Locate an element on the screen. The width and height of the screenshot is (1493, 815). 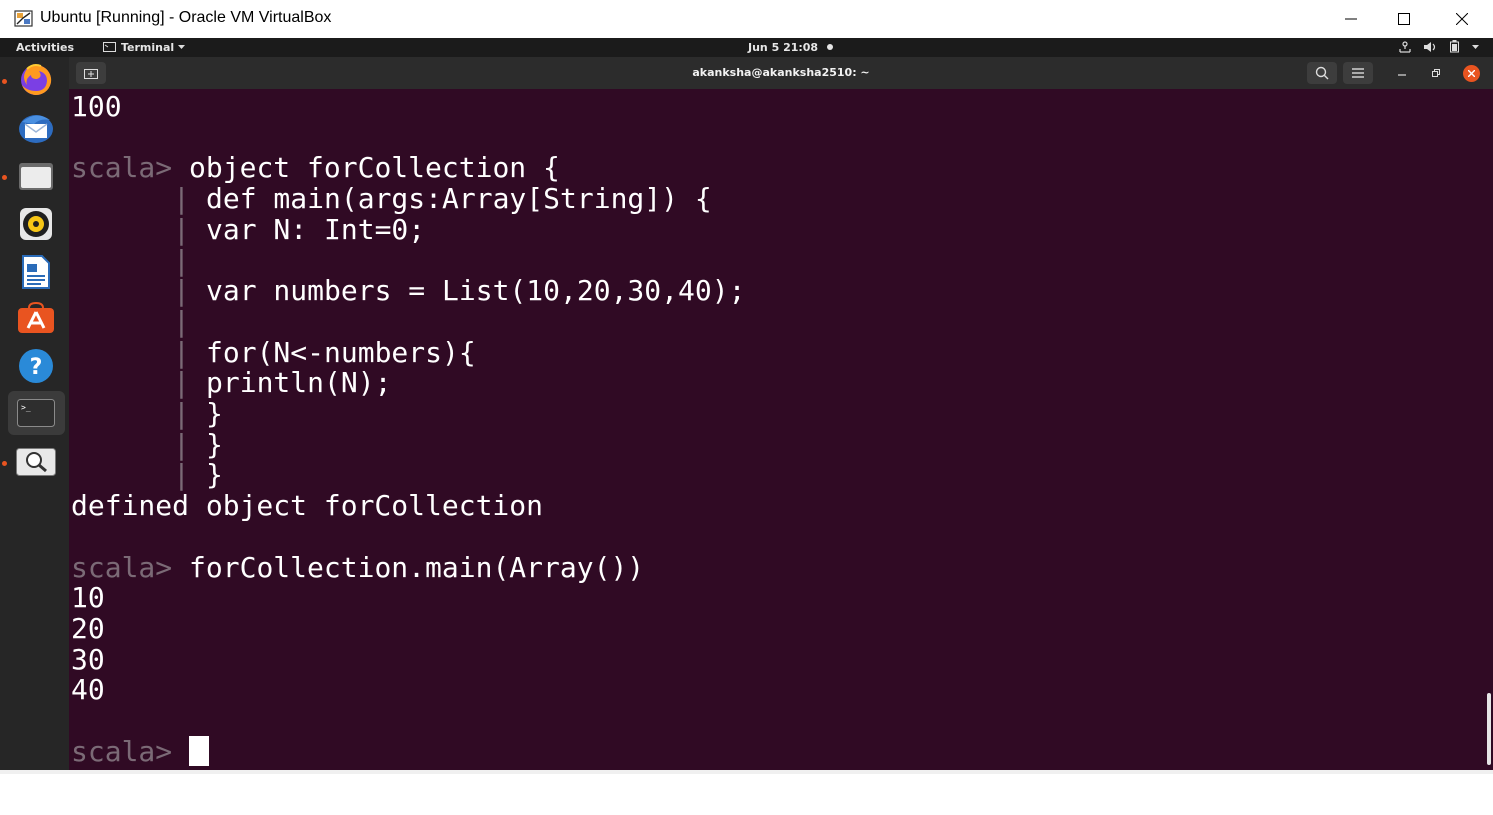
help-icon: ? is located at coordinates (36, 366).